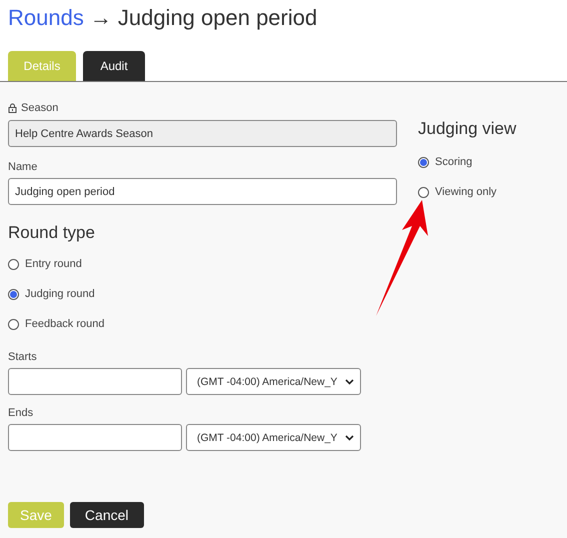  I want to click on radio-label: Feedback round, so click(64, 324).